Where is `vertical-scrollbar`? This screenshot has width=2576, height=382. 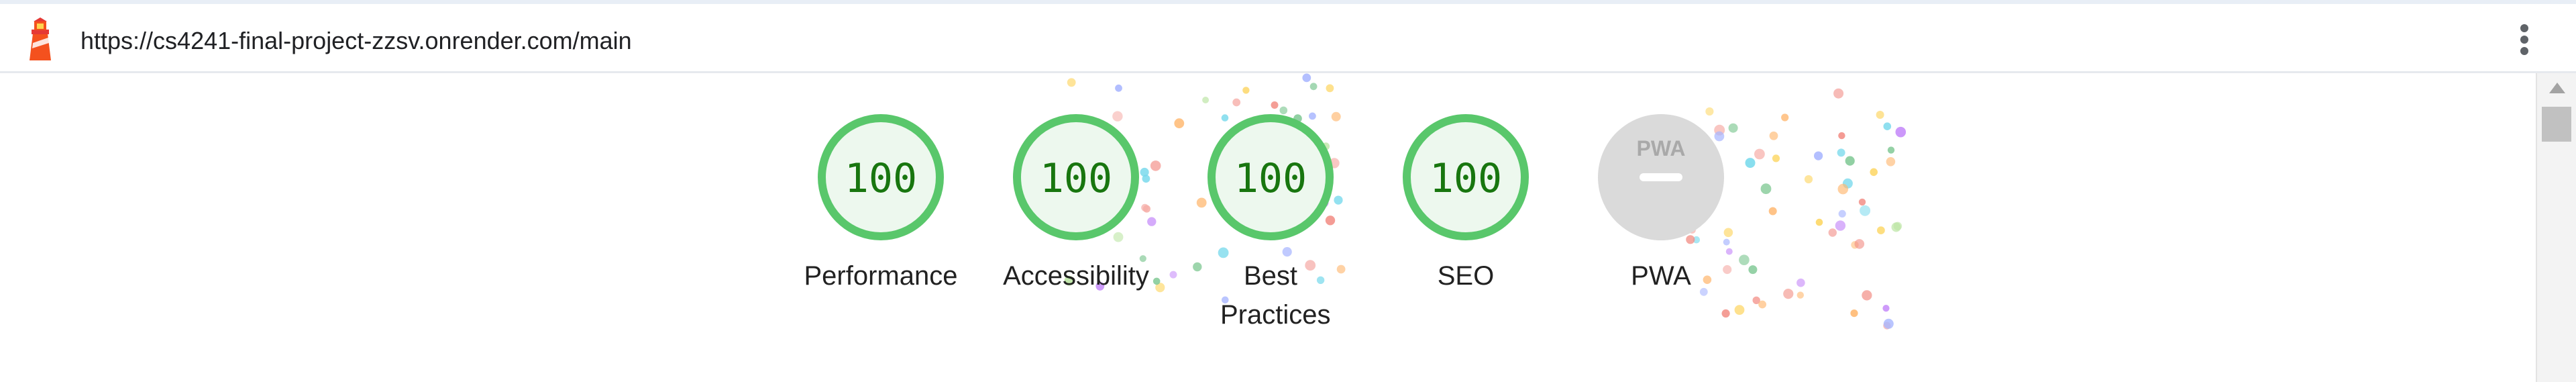
vertical-scrollbar is located at coordinates (2556, 228).